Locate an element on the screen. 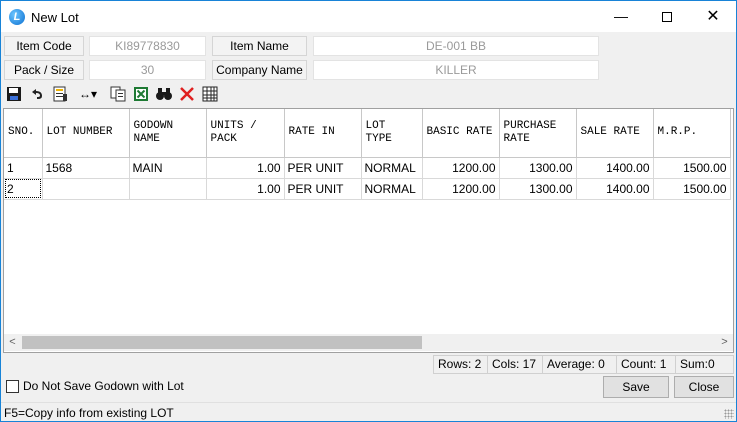  do-not-save-godown-checkbox is located at coordinates (12, 386).